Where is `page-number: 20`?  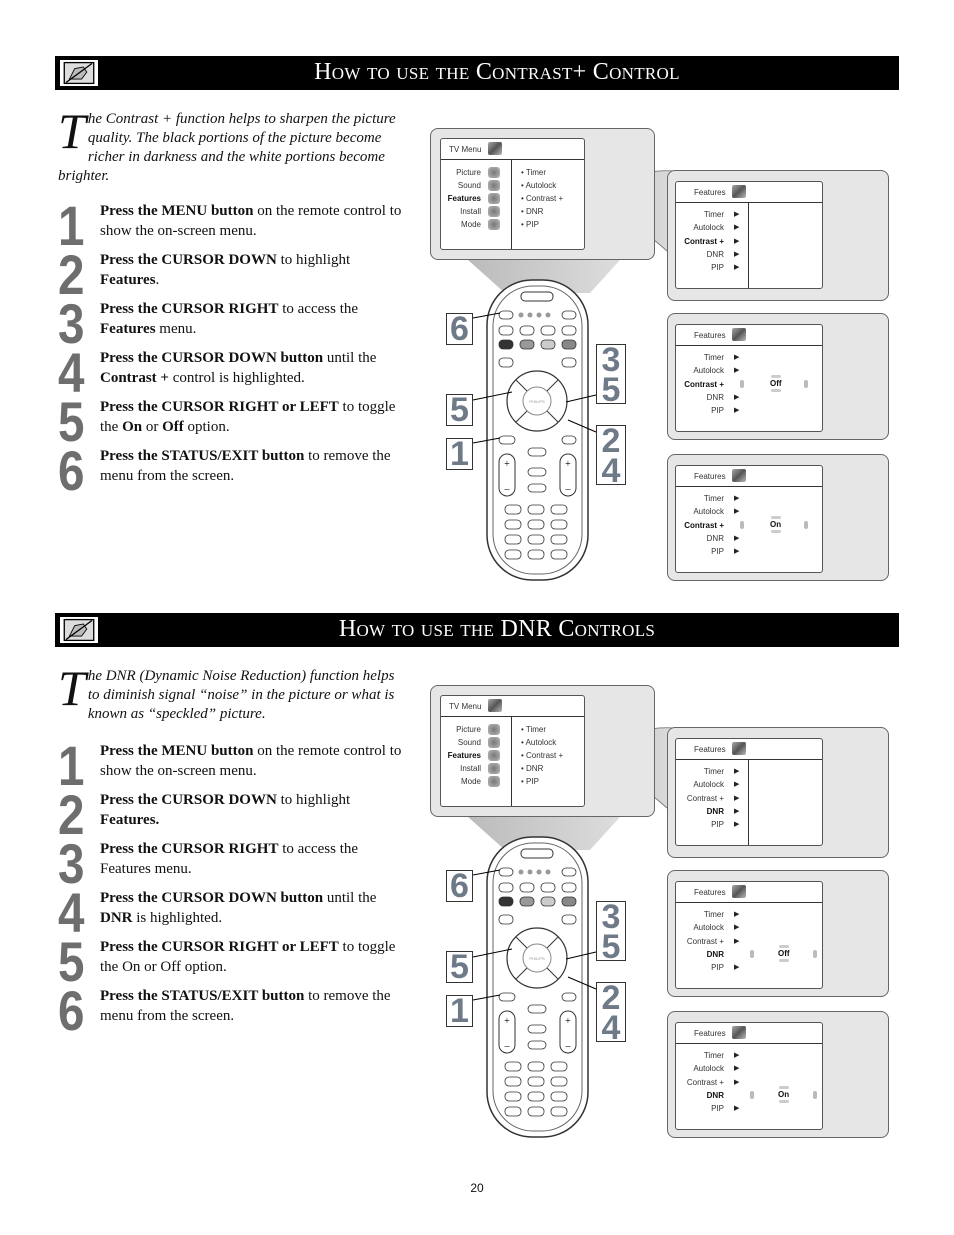
page-number: 20 is located at coordinates (477, 1188).